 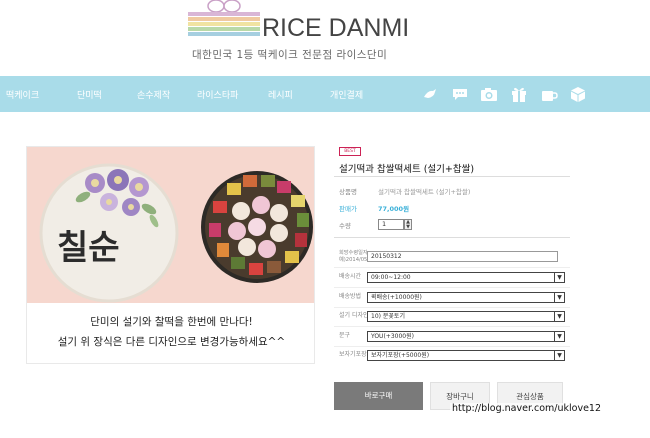 What do you see at coordinates (350, 276) in the screenshot?
I see `option-label-delivery-time: 배송시간` at bounding box center [350, 276].